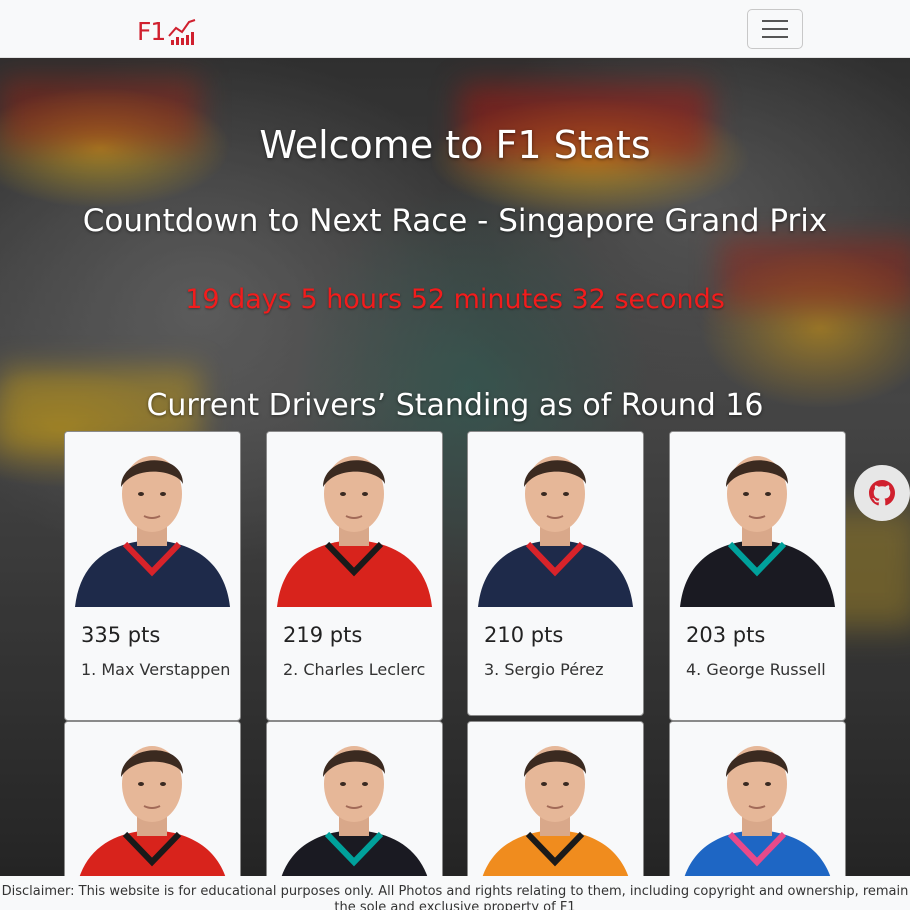 The image size is (910, 910). Describe the element at coordinates (455, 405) in the screenshot. I see `standings-title: Current Drivers’ Standing as of Round 16` at that location.